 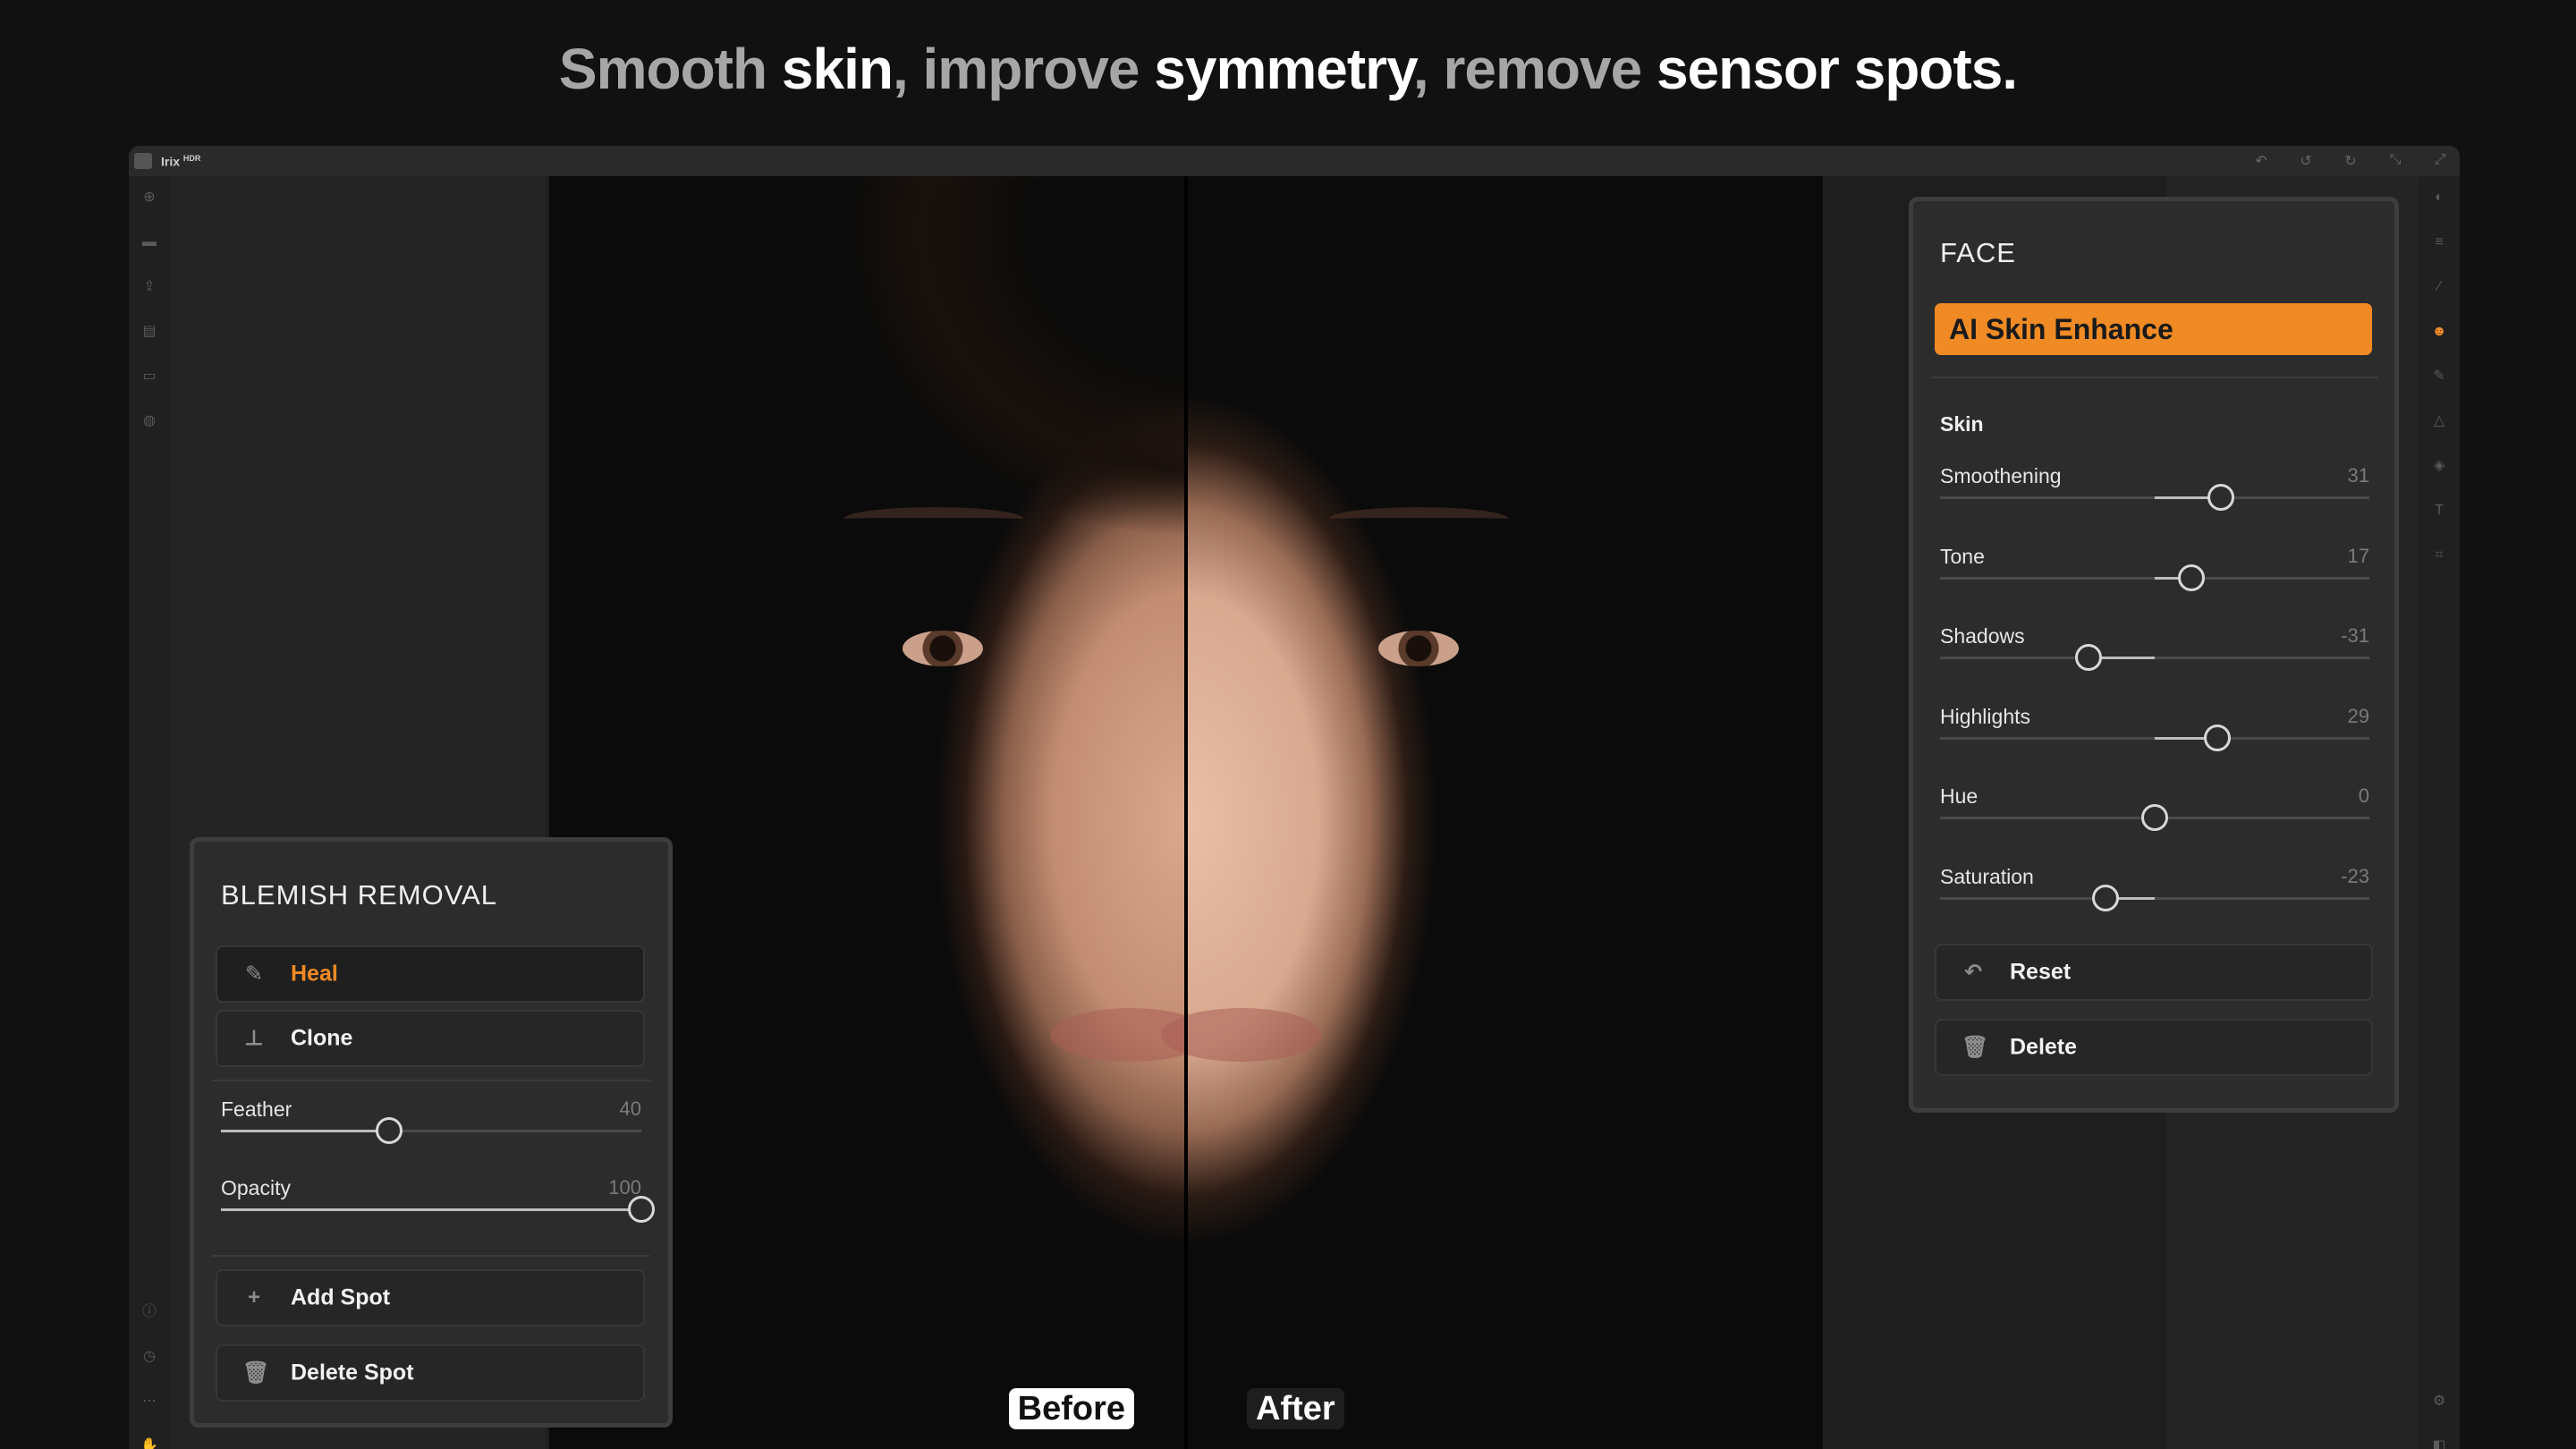 What do you see at coordinates (2358, 555) in the screenshot?
I see `slider-value-tone: 17` at bounding box center [2358, 555].